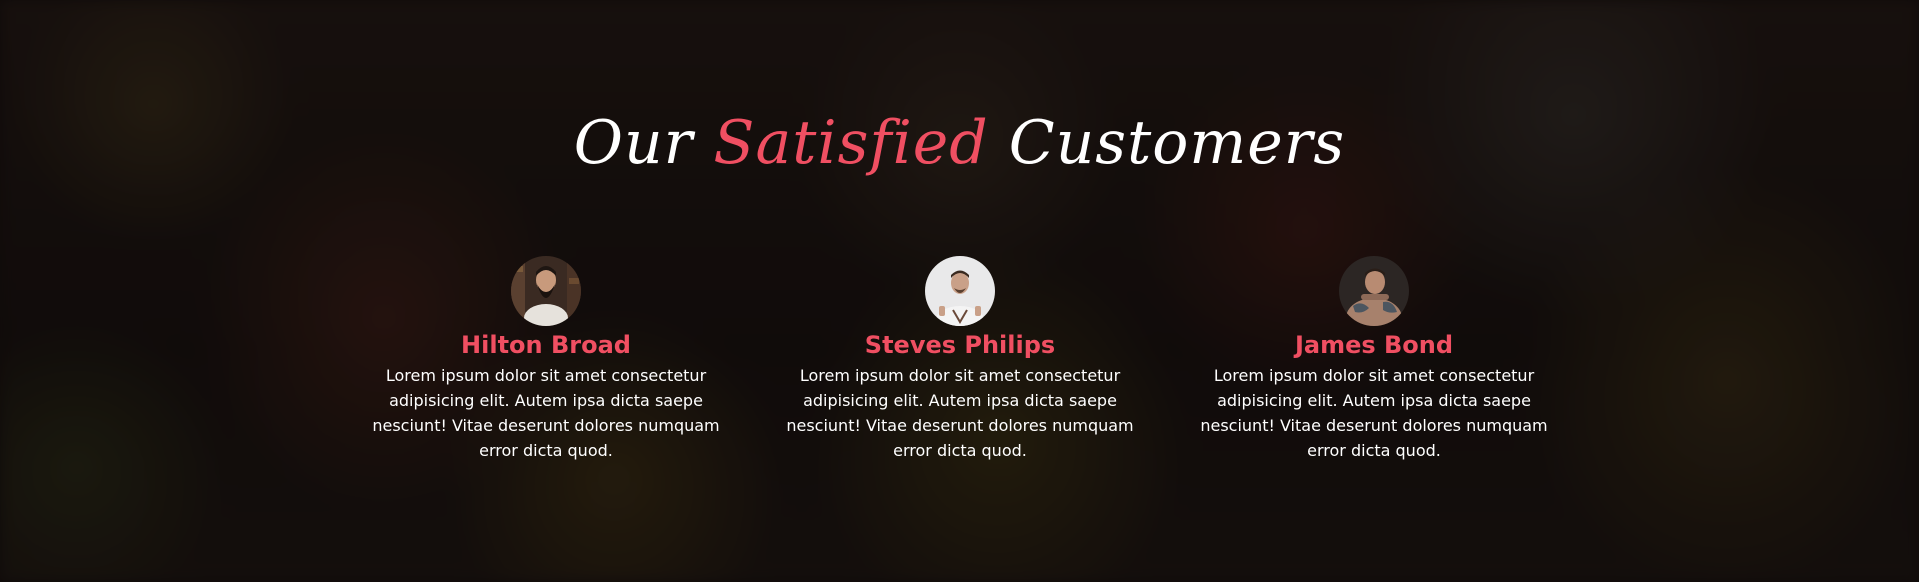 Image resolution: width=1919 pixels, height=582 pixels. I want to click on title-word-customers: Customers, so click(1177, 143).